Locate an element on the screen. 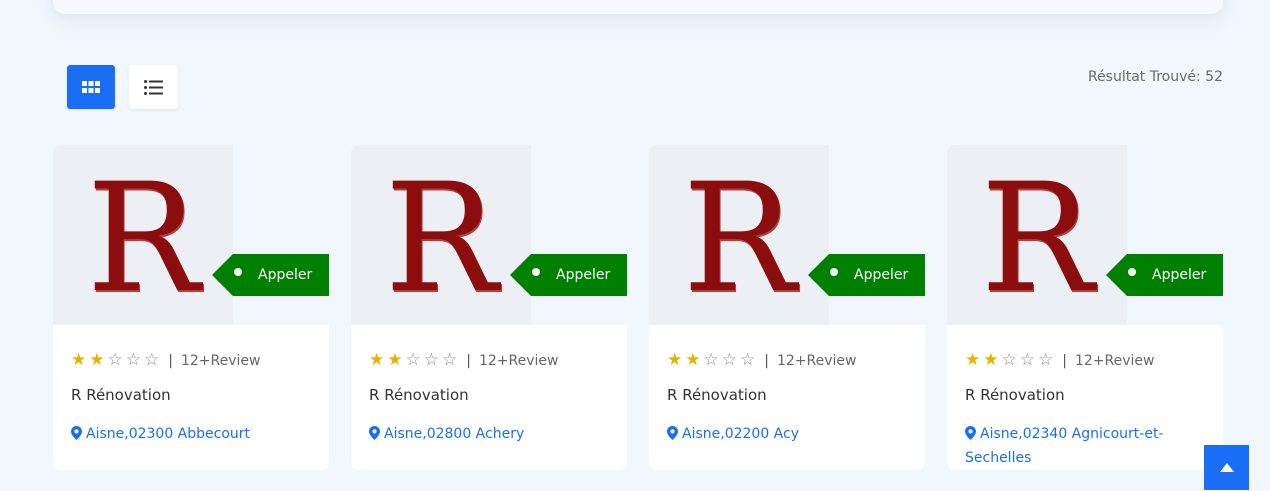  location-link: Aisne,02200 Acy is located at coordinates (787, 434).